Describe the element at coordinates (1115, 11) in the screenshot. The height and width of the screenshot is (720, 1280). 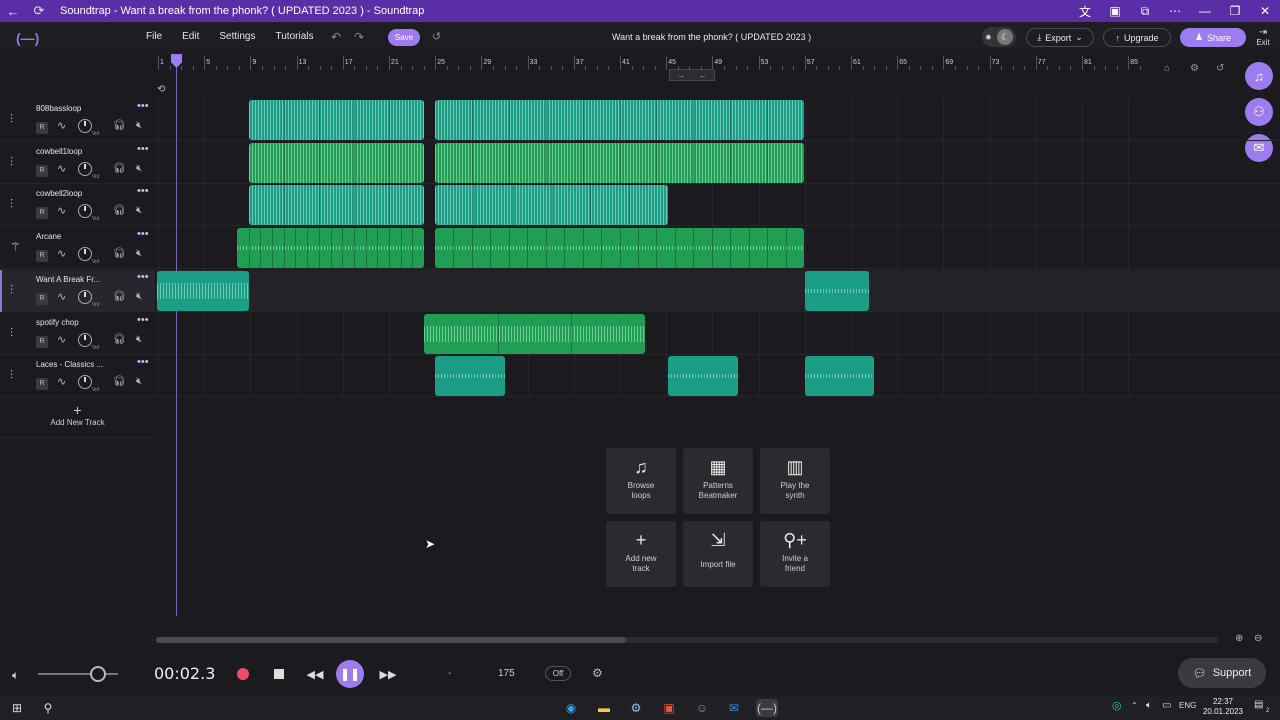
I see `screen-share-icon: ▣` at that location.